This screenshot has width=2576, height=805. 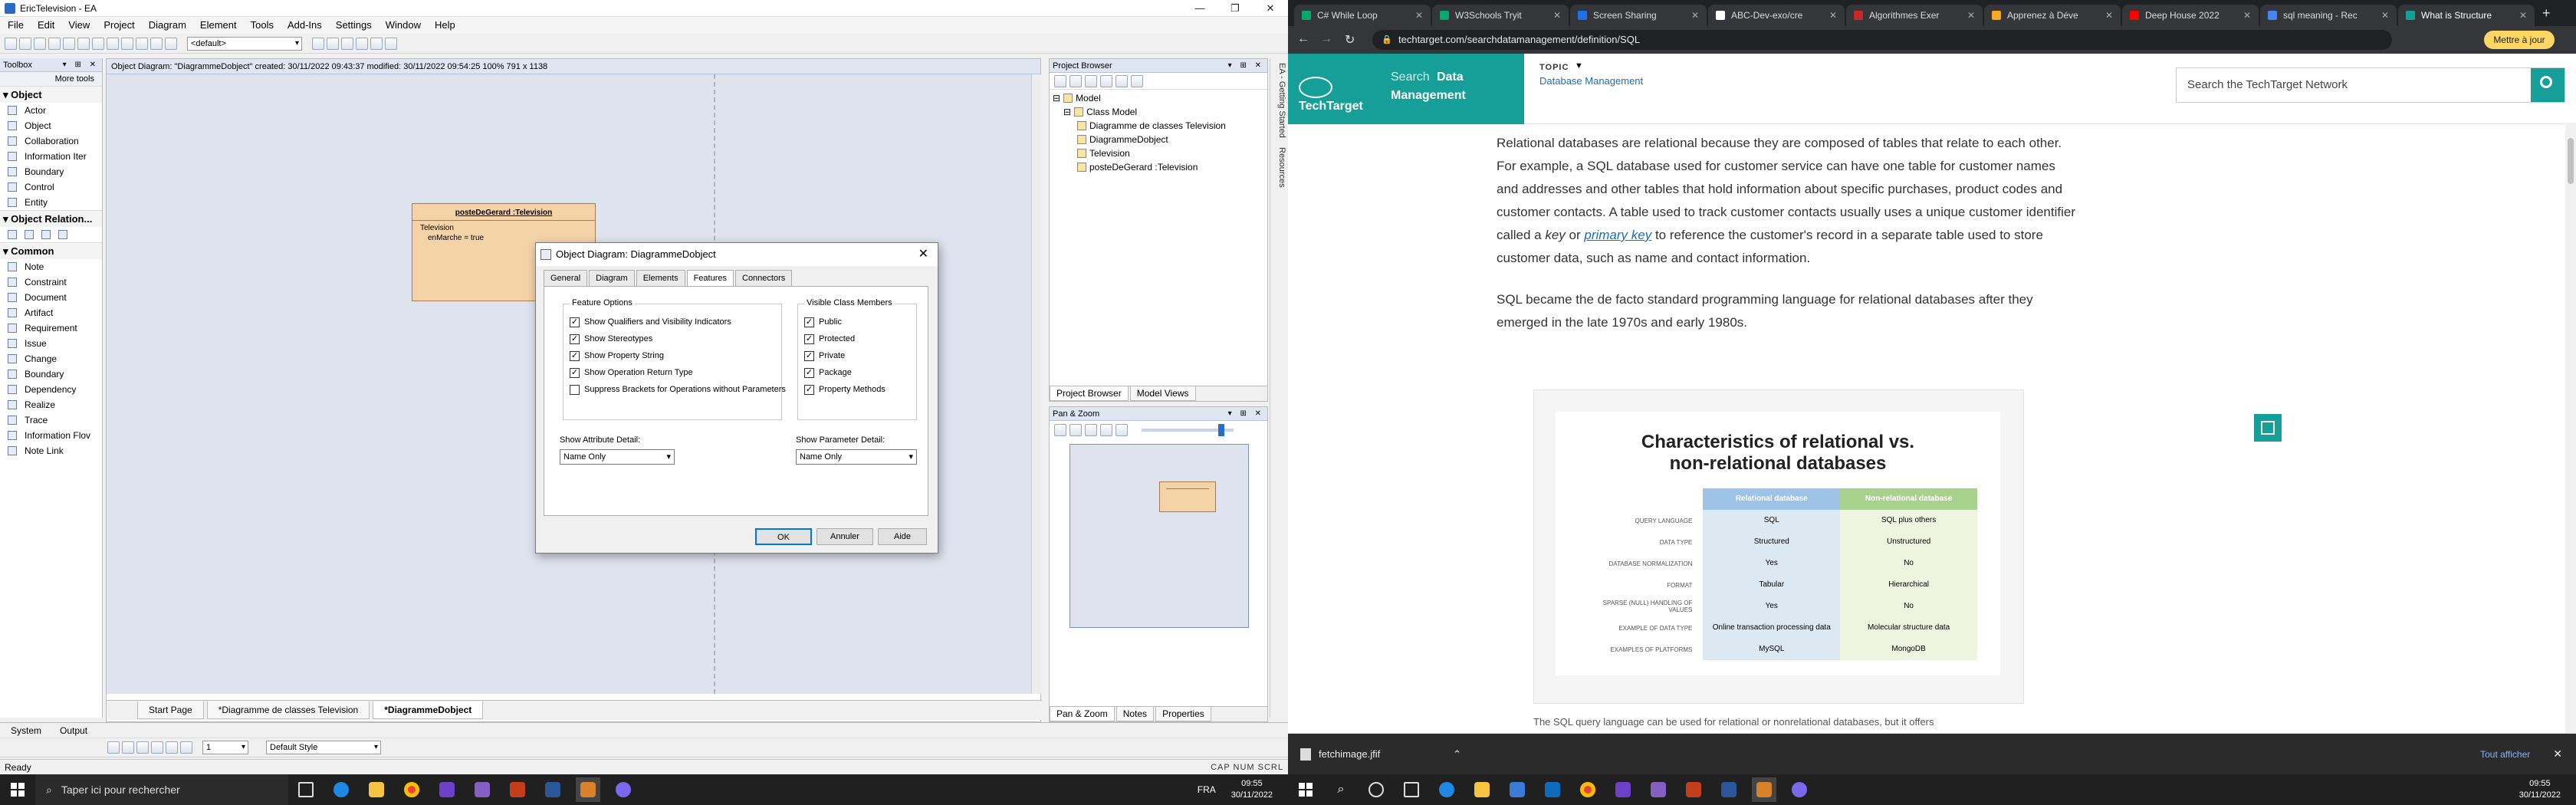 What do you see at coordinates (404, 25) in the screenshot?
I see `menu-window: Window` at bounding box center [404, 25].